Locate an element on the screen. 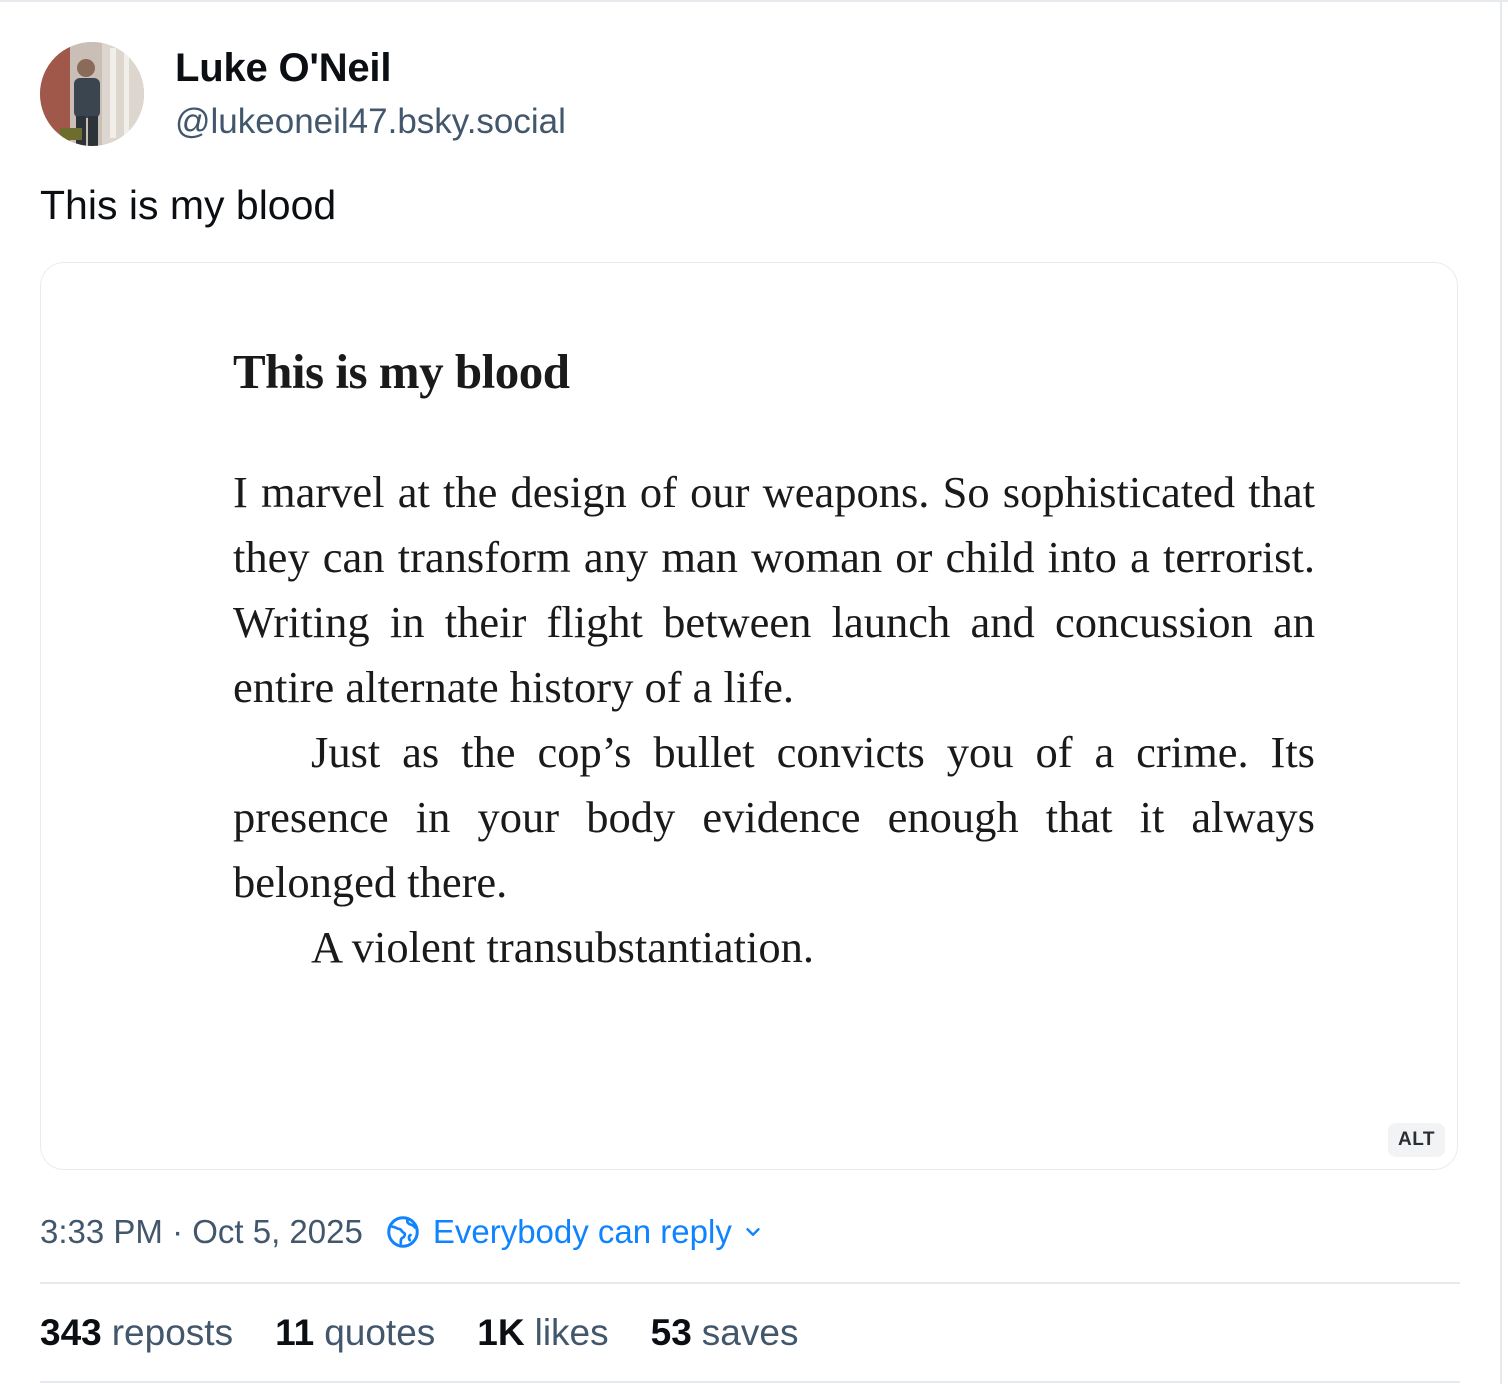 This screenshot has height=1384, width=1508. excerpt-title: This is my blood is located at coordinates (401, 371).